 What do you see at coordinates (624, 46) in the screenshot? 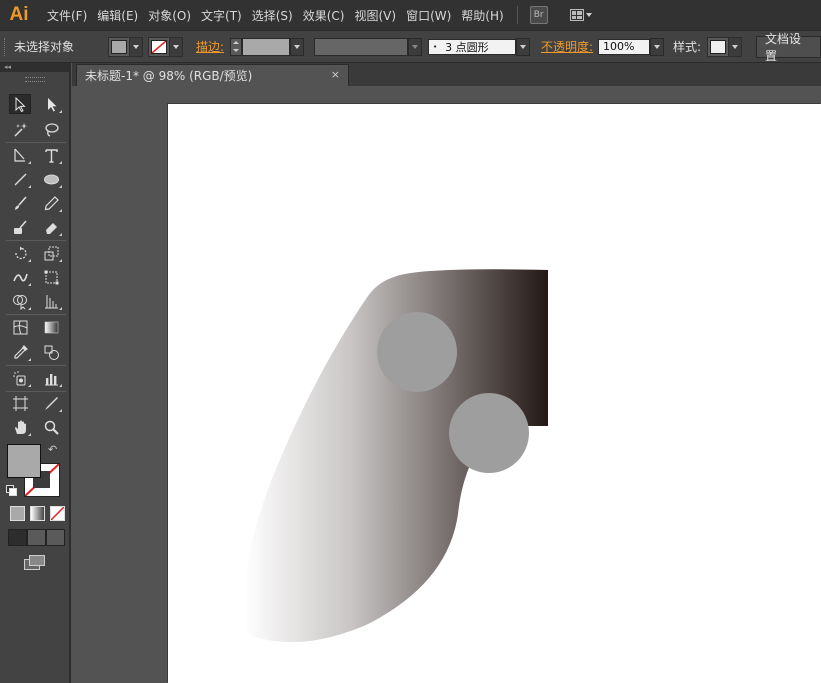
I see `opacity-input: 100%` at bounding box center [624, 46].